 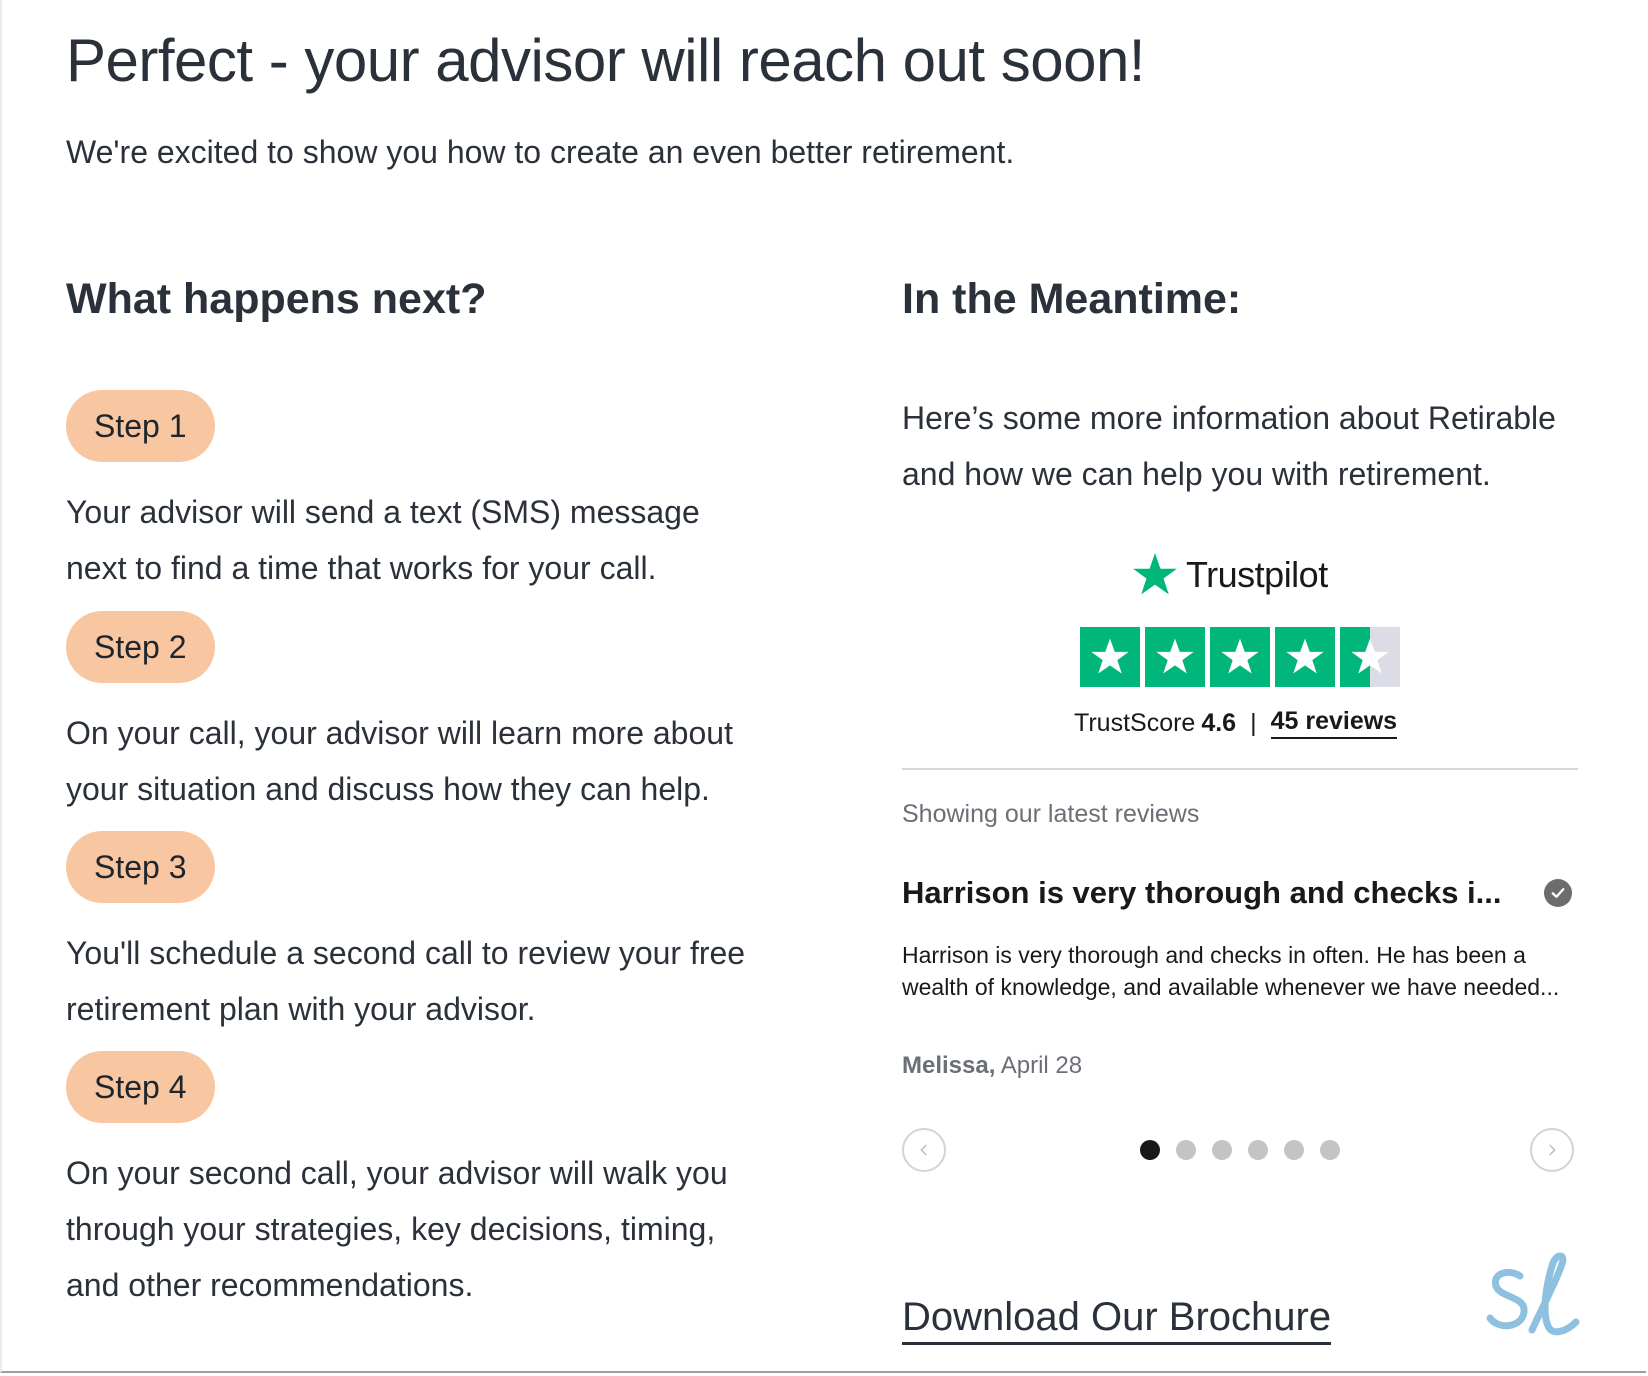 What do you see at coordinates (949, 1065) in the screenshot?
I see `review-author-name: Melissa,` at bounding box center [949, 1065].